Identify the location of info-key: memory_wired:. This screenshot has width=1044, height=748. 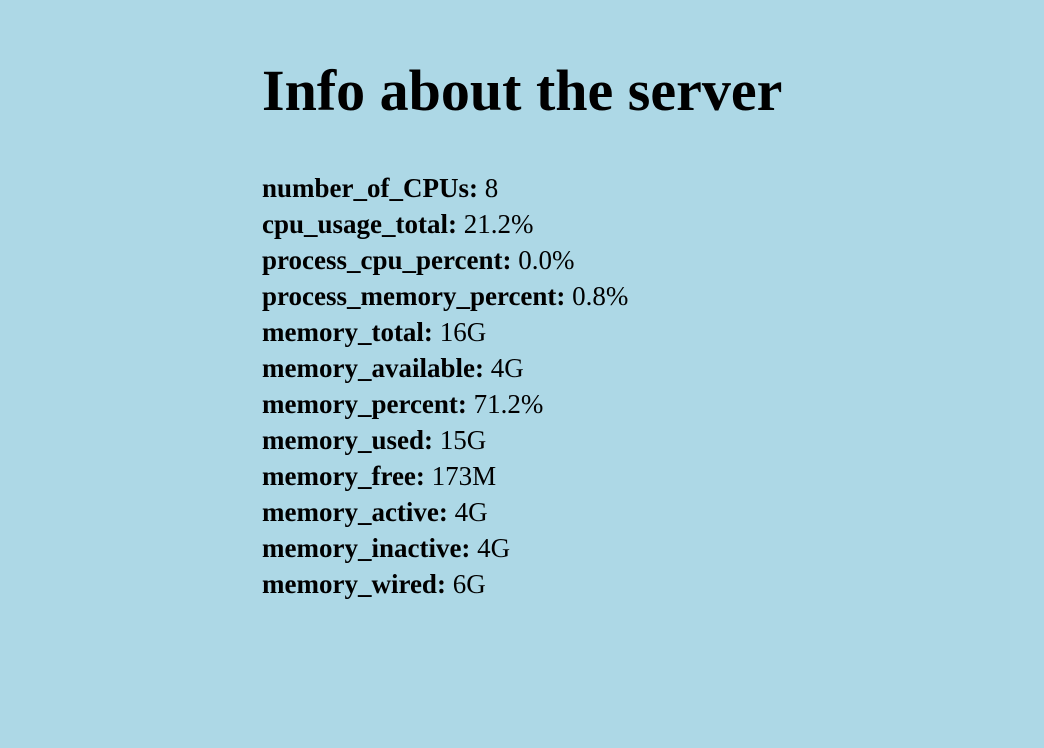
(354, 584).